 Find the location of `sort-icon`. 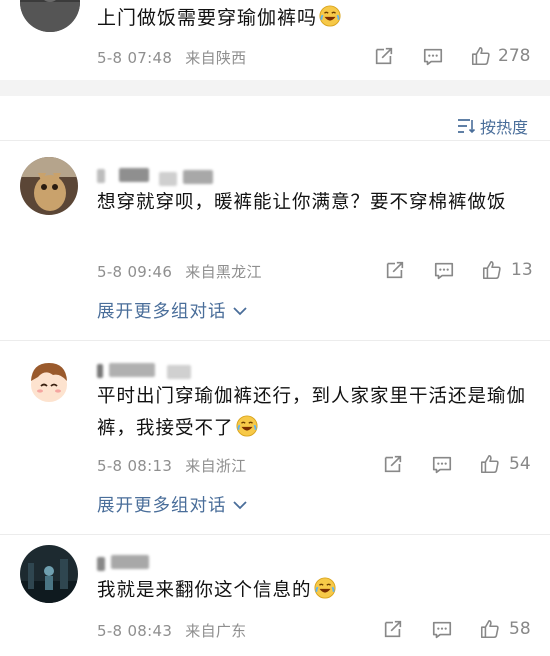

sort-icon is located at coordinates (467, 126).